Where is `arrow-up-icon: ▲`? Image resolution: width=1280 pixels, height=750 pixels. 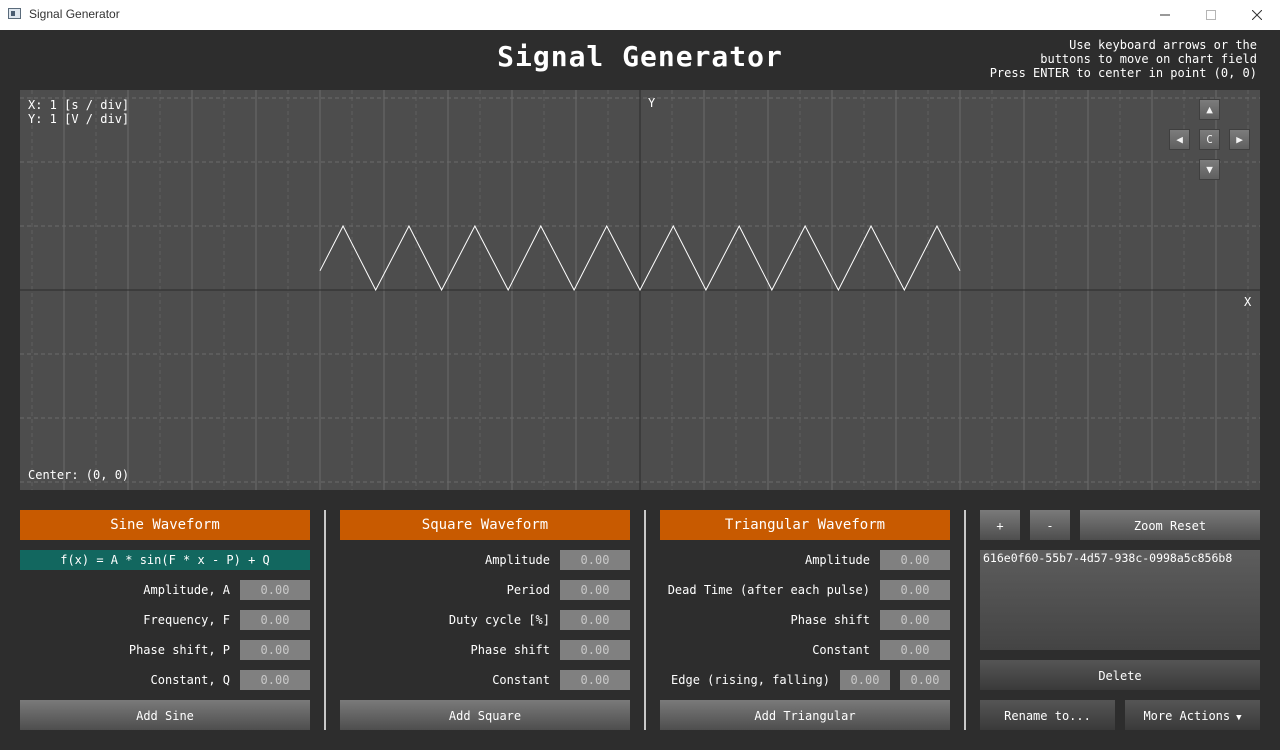 arrow-up-icon: ▲ is located at coordinates (1209, 109).